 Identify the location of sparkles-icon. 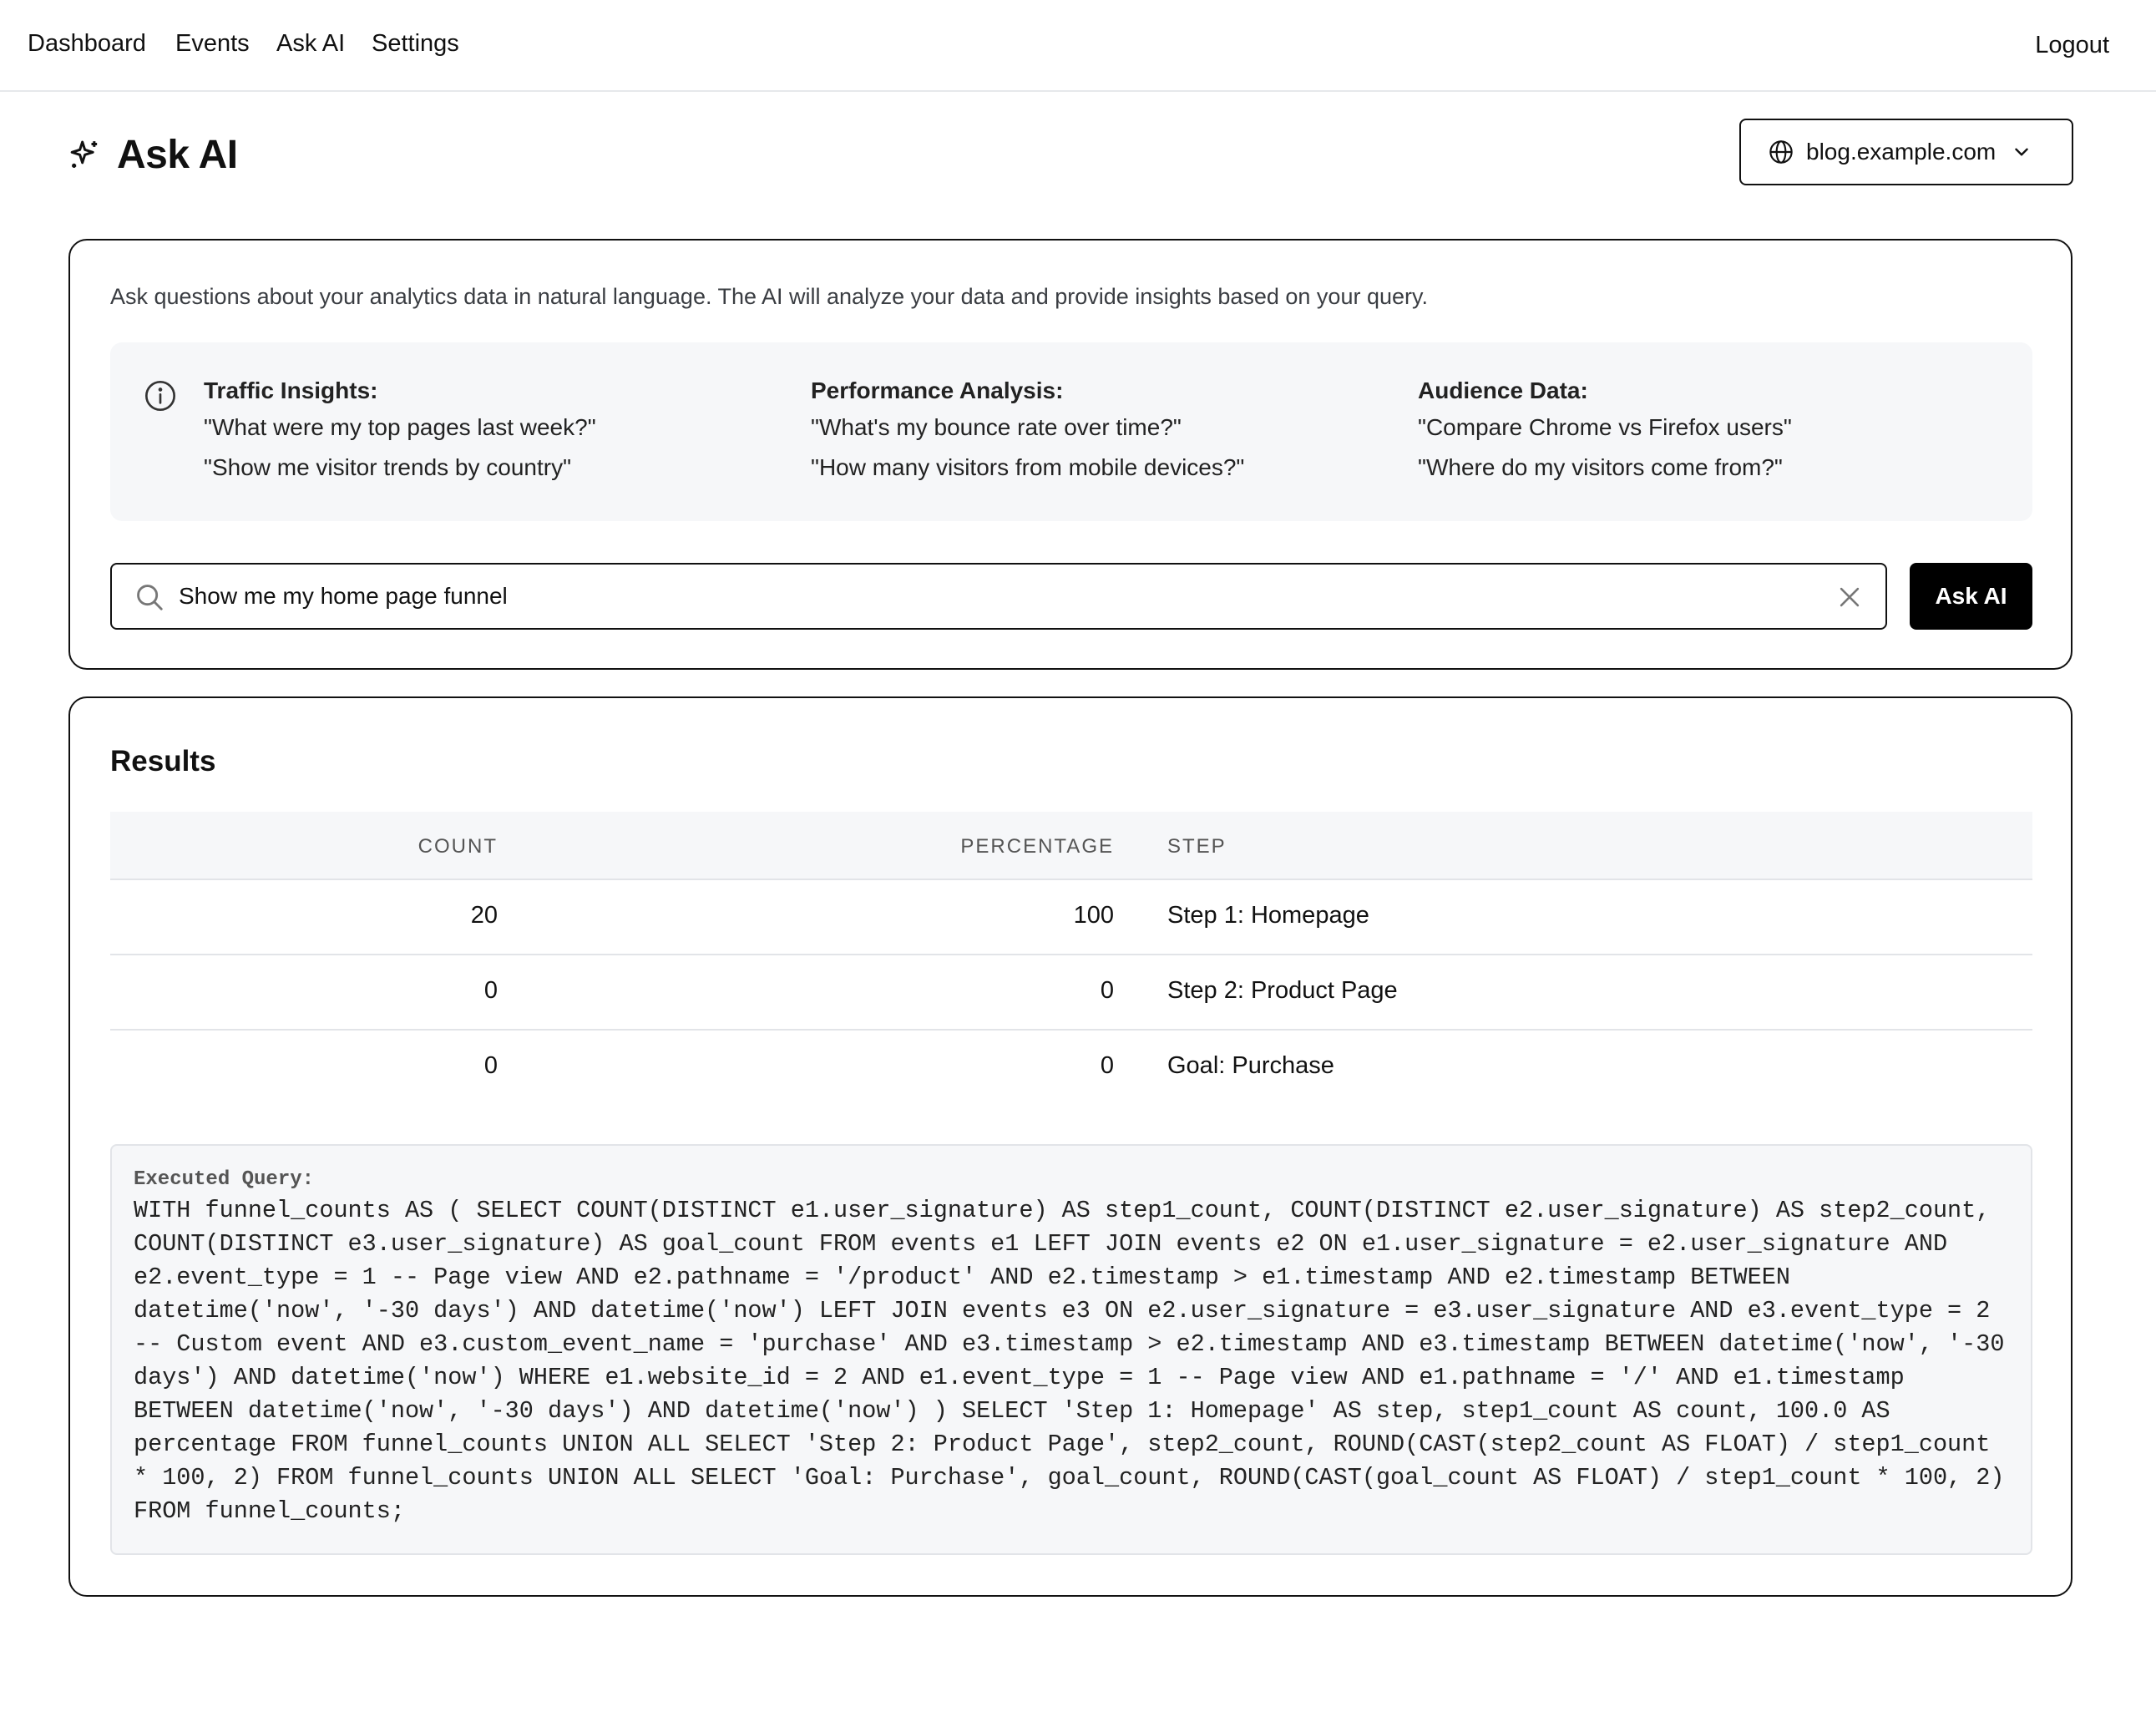
(84, 154).